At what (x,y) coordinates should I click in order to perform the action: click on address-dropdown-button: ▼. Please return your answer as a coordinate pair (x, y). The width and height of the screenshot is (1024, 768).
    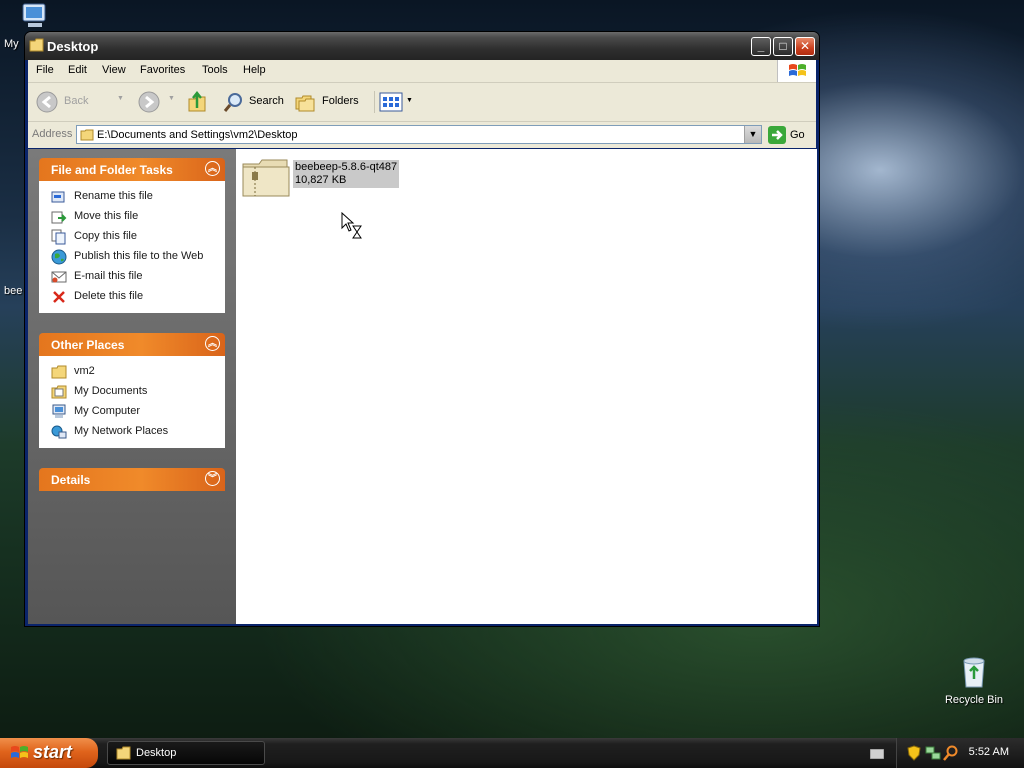
    Looking at the image, I should click on (752, 134).